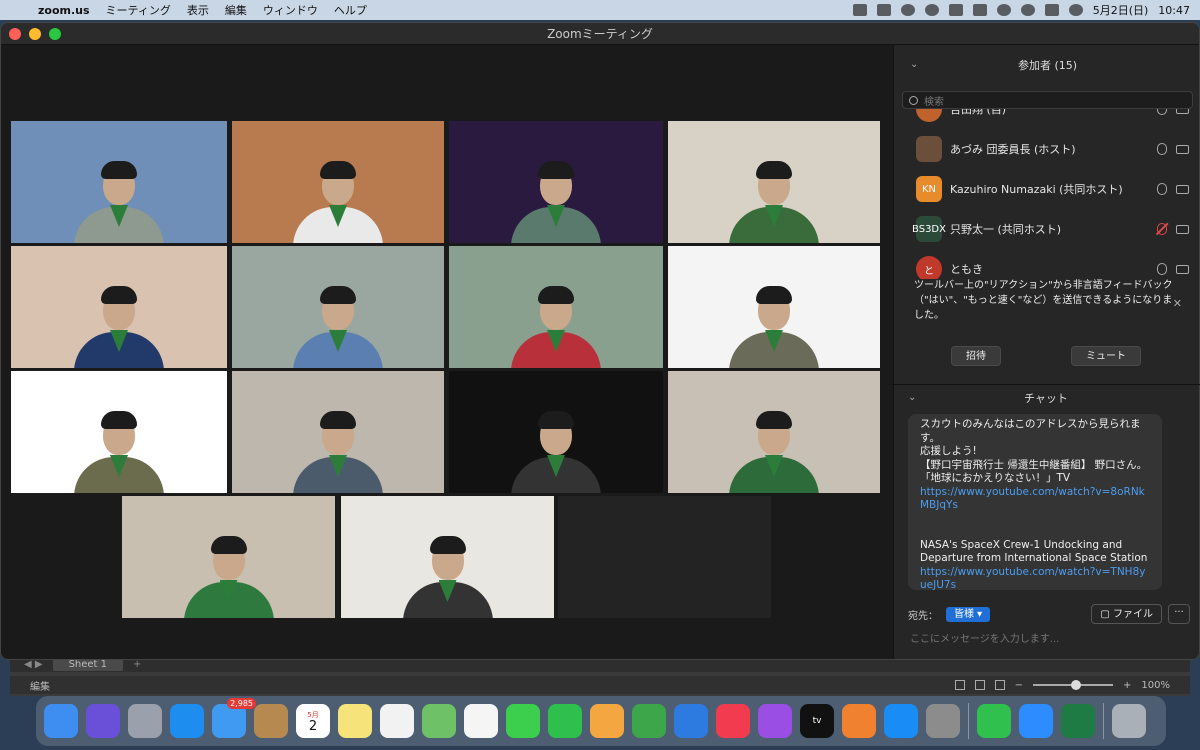  What do you see at coordinates (1003, 10) in the screenshot?
I see `wifi-icon` at bounding box center [1003, 10].